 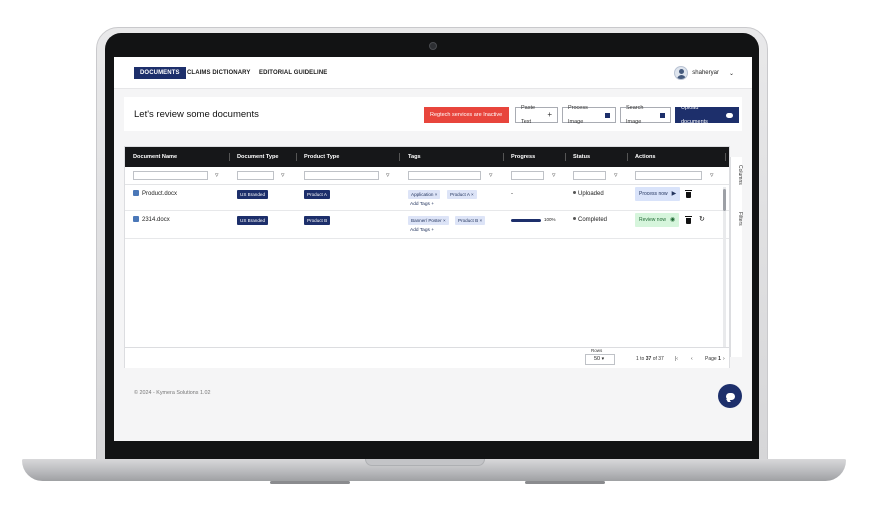 I want to click on column-header-progress: Progress, so click(x=523, y=157).